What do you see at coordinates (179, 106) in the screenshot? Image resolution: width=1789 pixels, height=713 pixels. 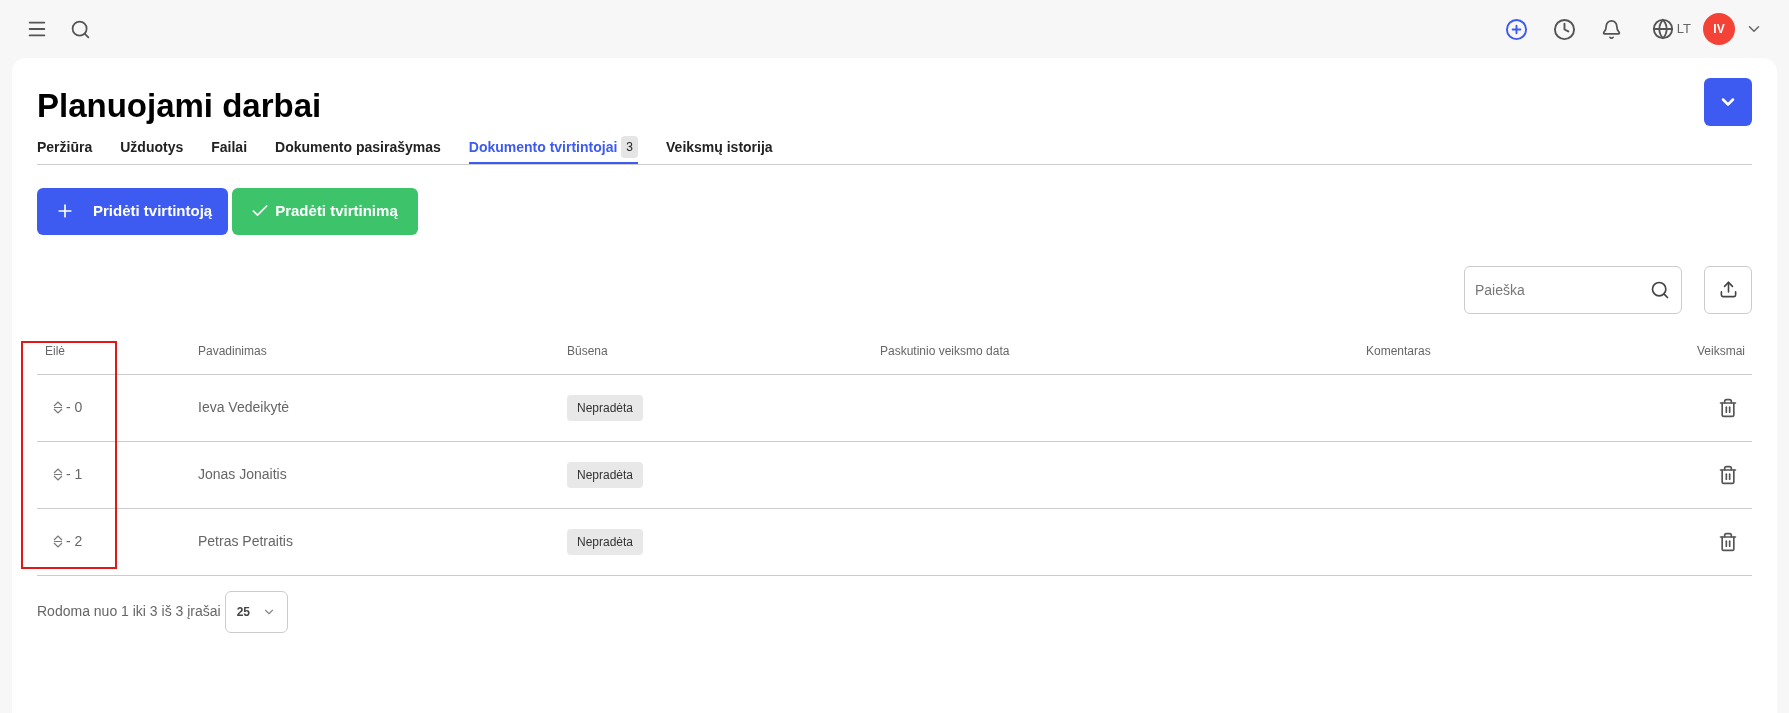 I see `page-title: Planuojami darbai` at bounding box center [179, 106].